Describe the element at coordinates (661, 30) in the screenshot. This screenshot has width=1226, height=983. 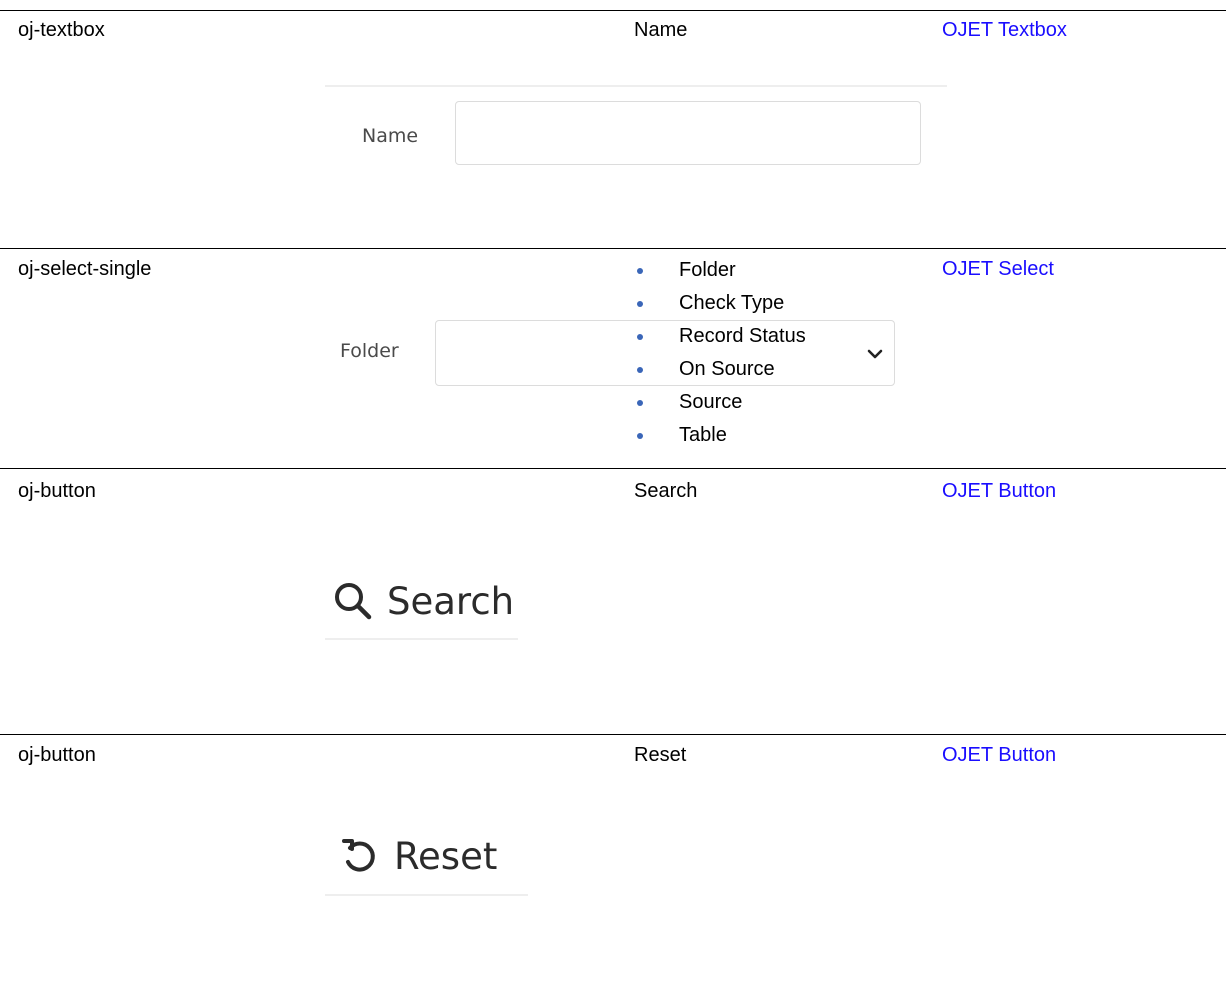
I see `description: Name` at that location.